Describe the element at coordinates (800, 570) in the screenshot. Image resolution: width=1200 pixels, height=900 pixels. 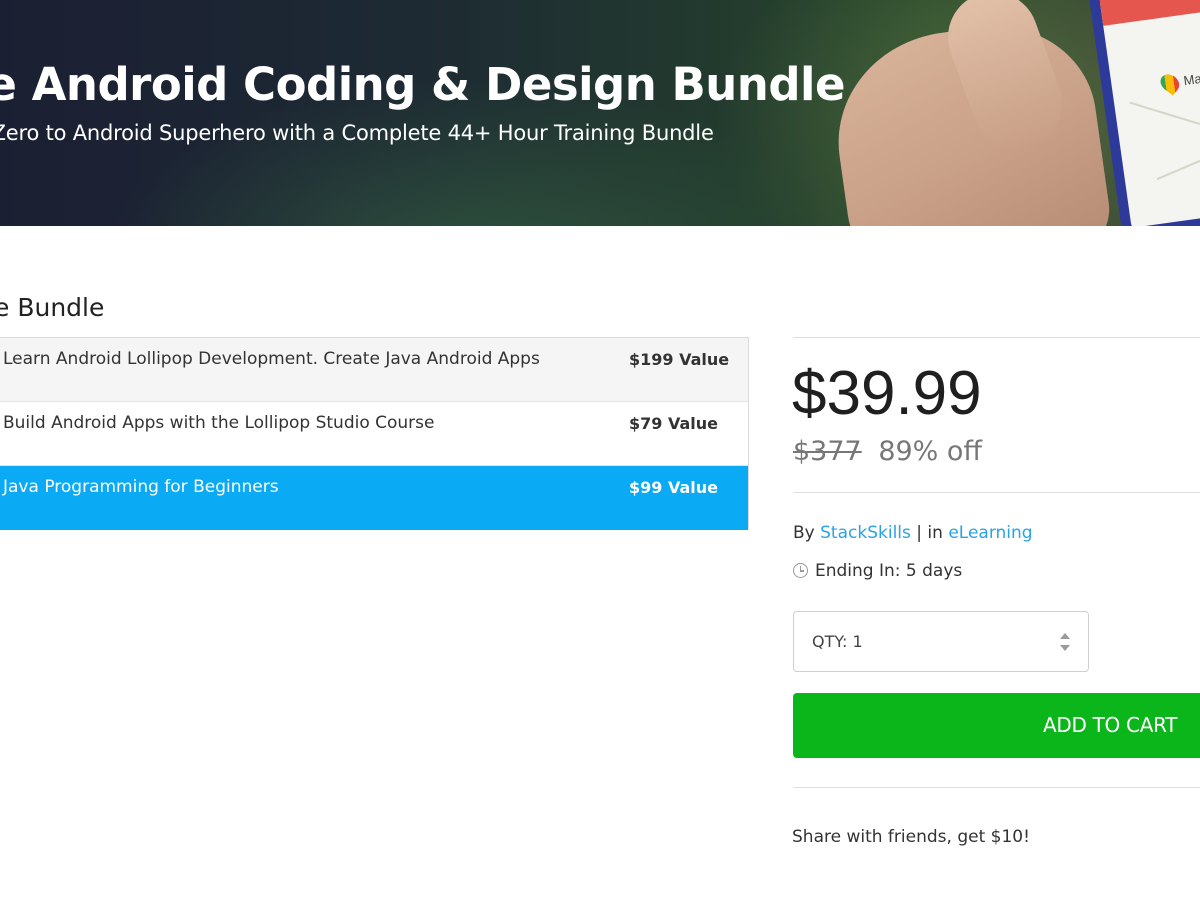
I see `clock-icon` at that location.